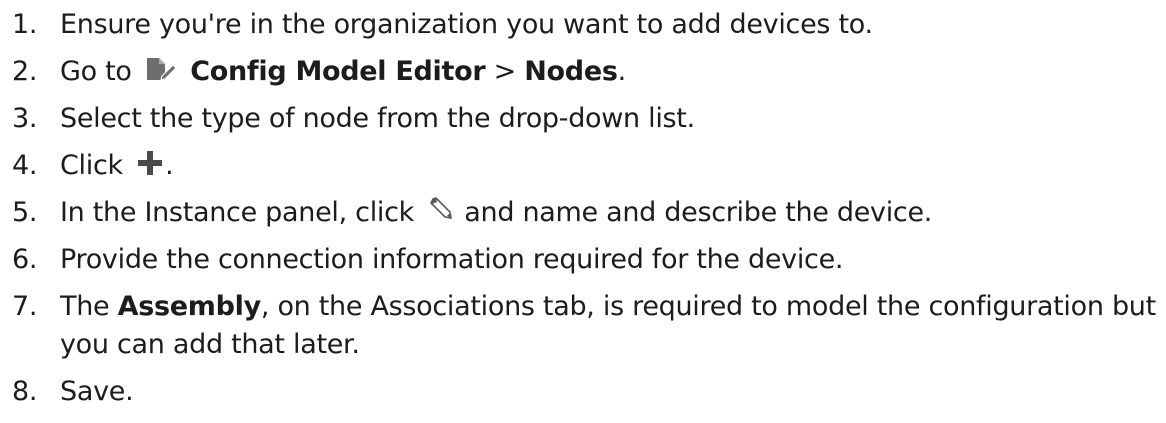 The height and width of the screenshot is (423, 1166). I want to click on step-number: 4., so click(25, 165).